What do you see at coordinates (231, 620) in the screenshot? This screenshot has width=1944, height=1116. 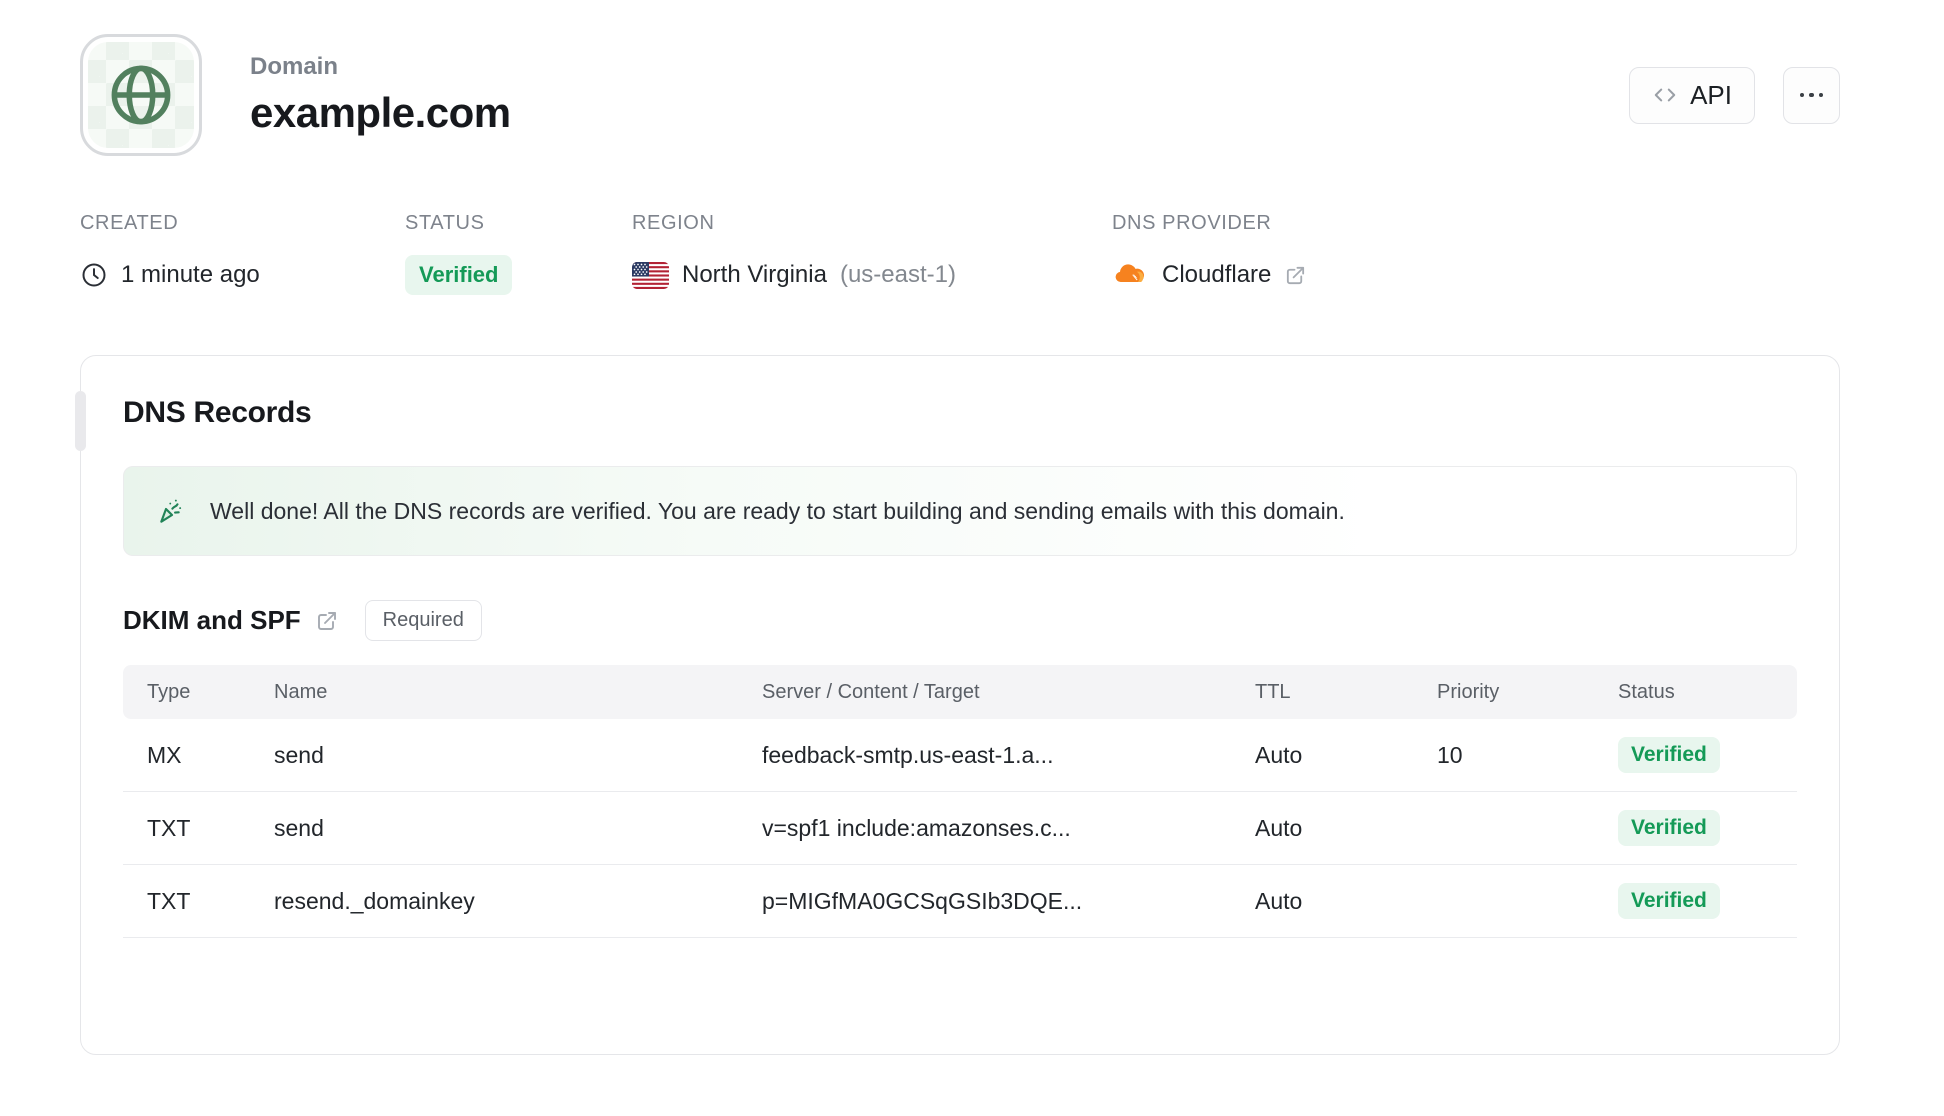 I see `dkim-spf-title: DKIM and SPF` at bounding box center [231, 620].